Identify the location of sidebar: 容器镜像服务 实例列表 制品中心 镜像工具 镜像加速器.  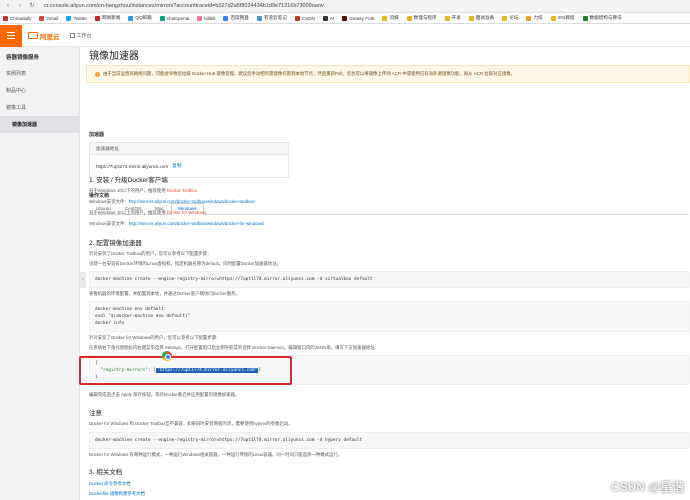
(40, 273).